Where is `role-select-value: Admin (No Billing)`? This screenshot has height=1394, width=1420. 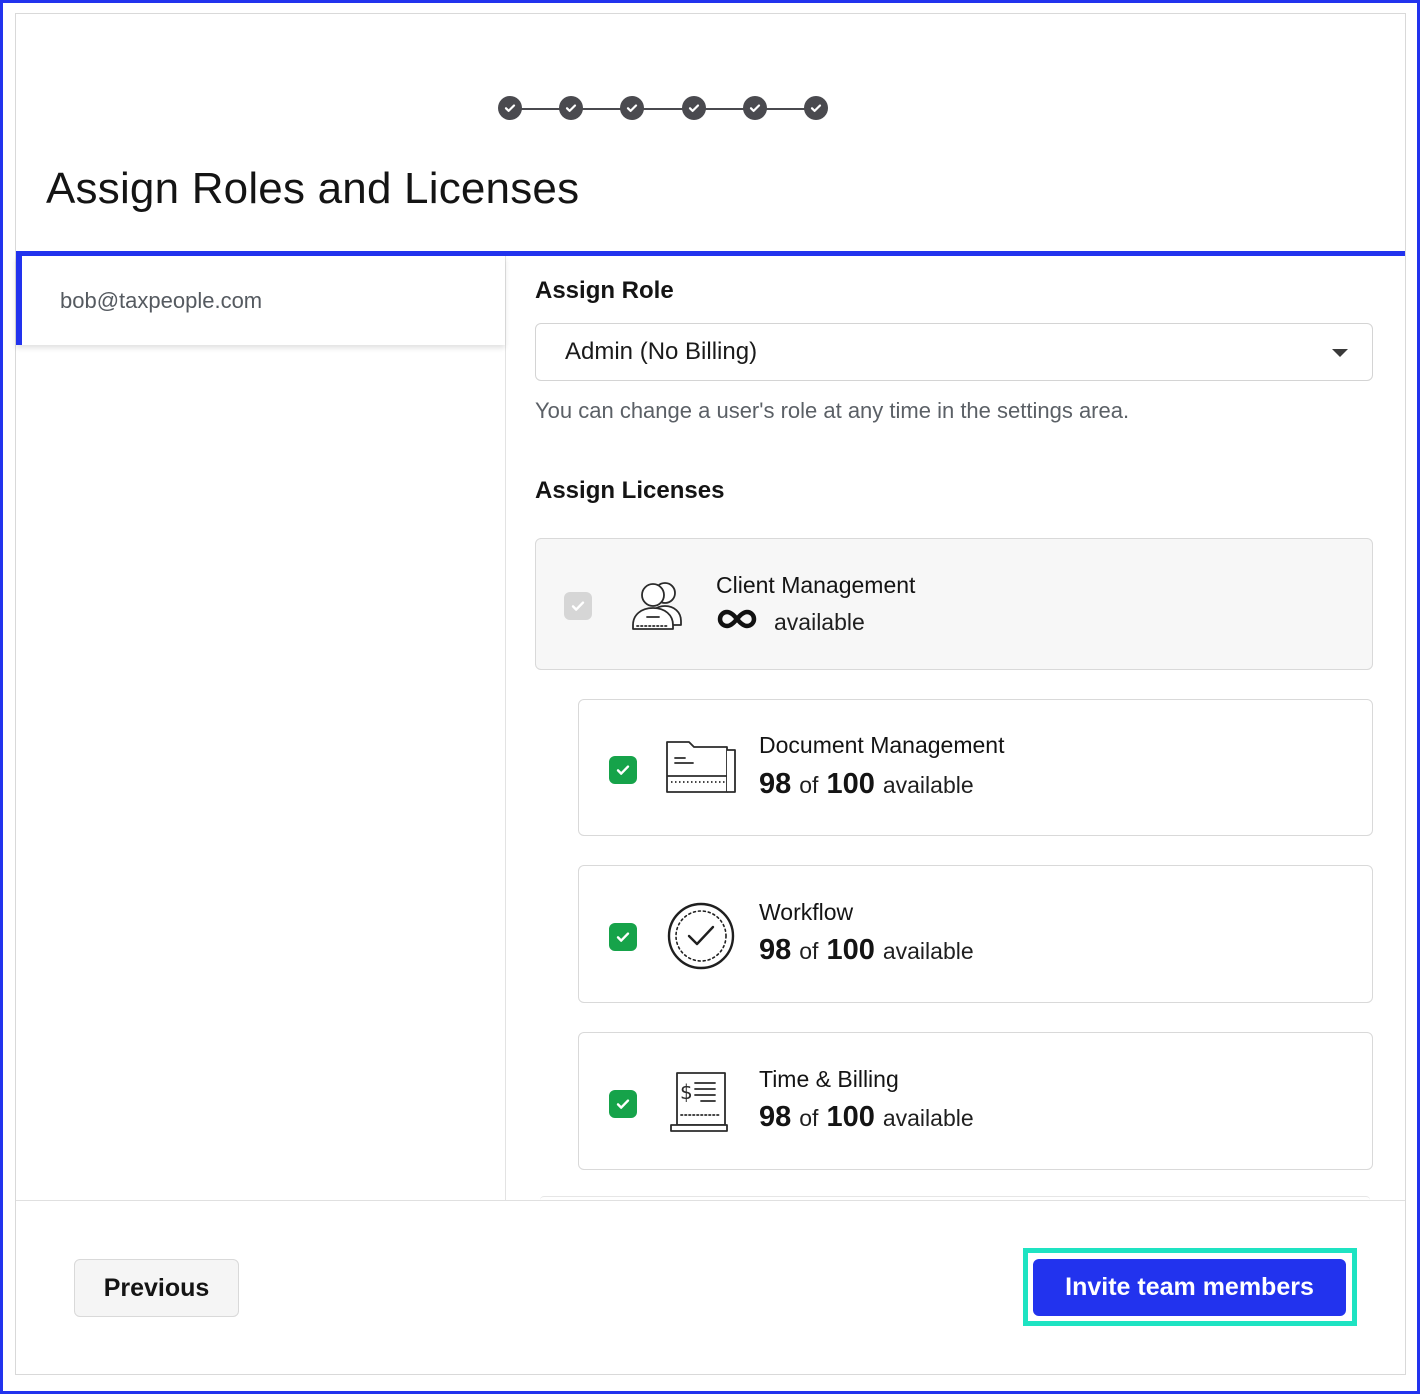 role-select-value: Admin (No Billing) is located at coordinates (661, 351).